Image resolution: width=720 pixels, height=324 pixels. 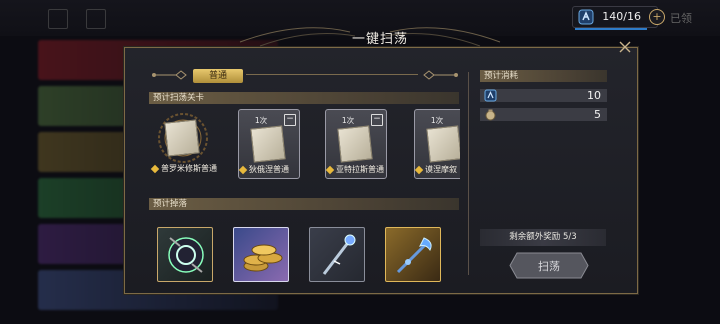 What do you see at coordinates (681, 18) in the screenshot?
I see `top-right-label: 已领` at bounding box center [681, 18].